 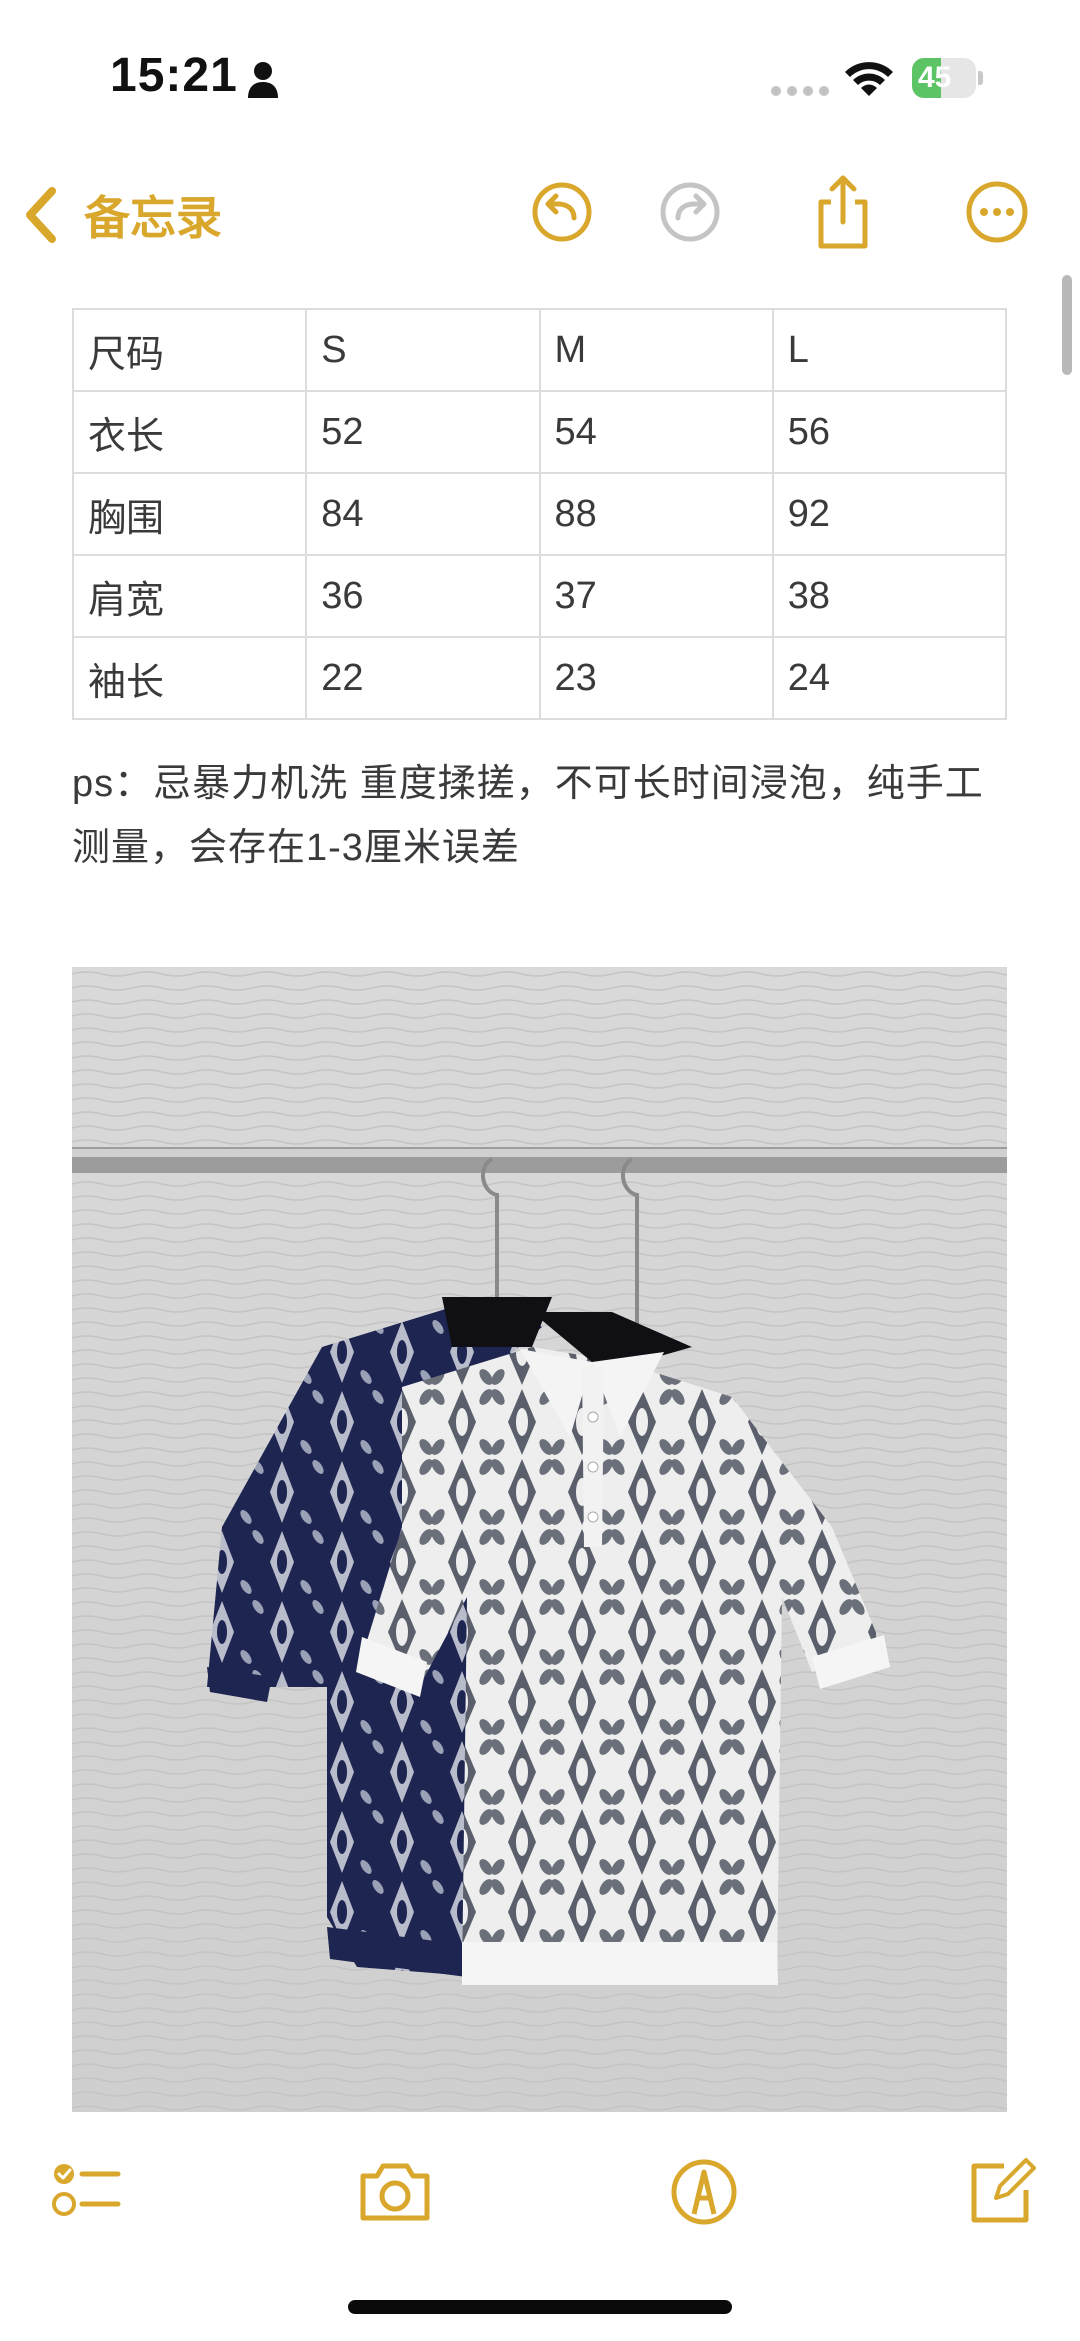 I want to click on table-row-header: 胸围, so click(x=189, y=514).